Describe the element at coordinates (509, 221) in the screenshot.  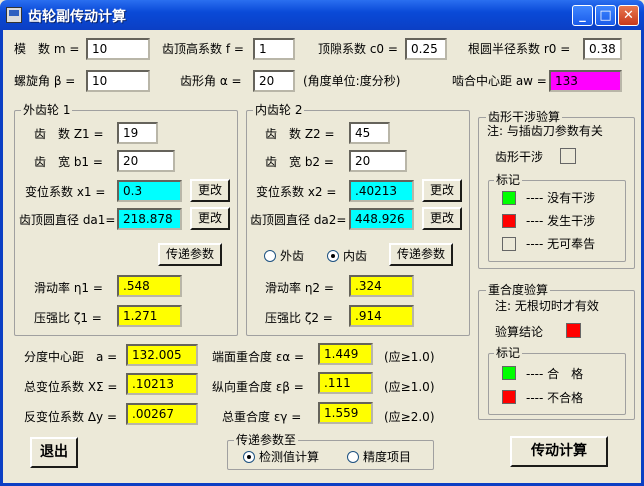
I see `legend-red-marker` at that location.